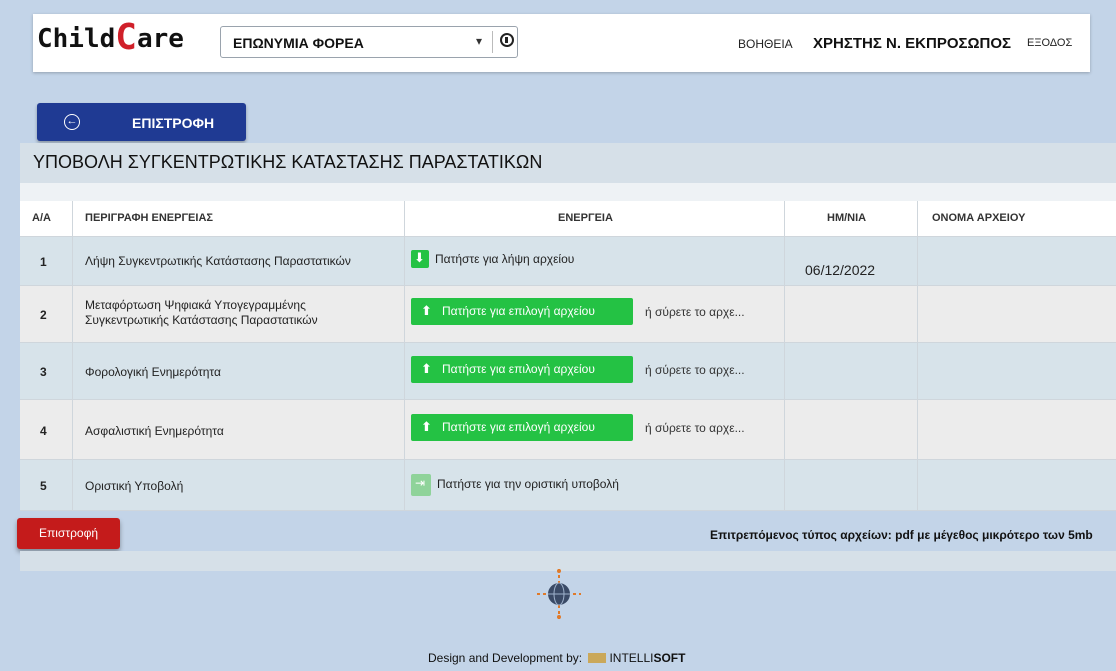 This screenshot has height=671, width=1116. I want to click on logout-link: ΕΞΟΔΟΣ, so click(1049, 43).